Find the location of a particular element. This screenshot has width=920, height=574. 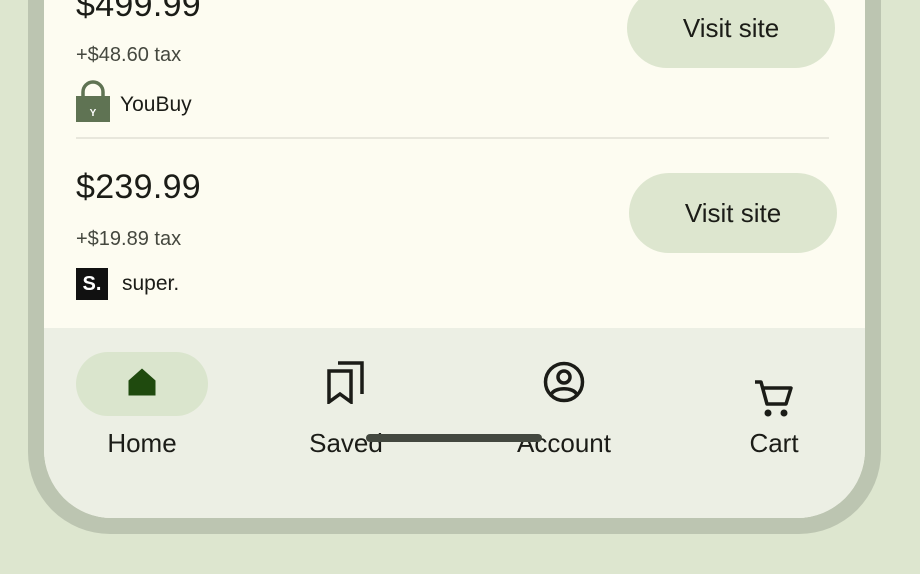

active-indicator is located at coordinates (142, 384).